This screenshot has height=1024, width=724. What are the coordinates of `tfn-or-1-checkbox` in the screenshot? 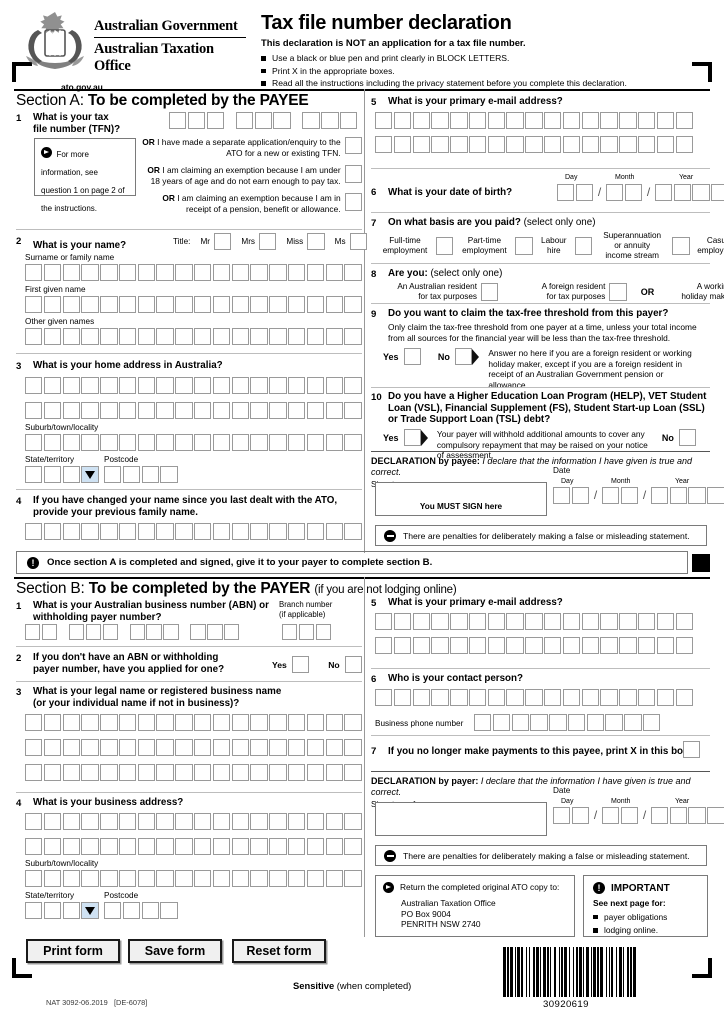 It's located at (353, 146).